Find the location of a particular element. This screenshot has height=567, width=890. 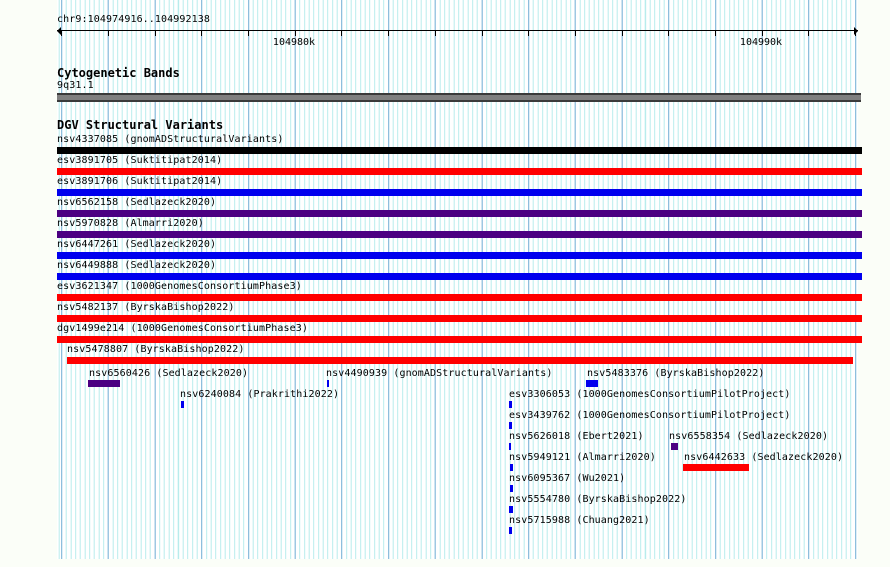

variant-label-esv3621347: esv3621347 (1000GenomesConsortiumPhase3) is located at coordinates (179, 287).